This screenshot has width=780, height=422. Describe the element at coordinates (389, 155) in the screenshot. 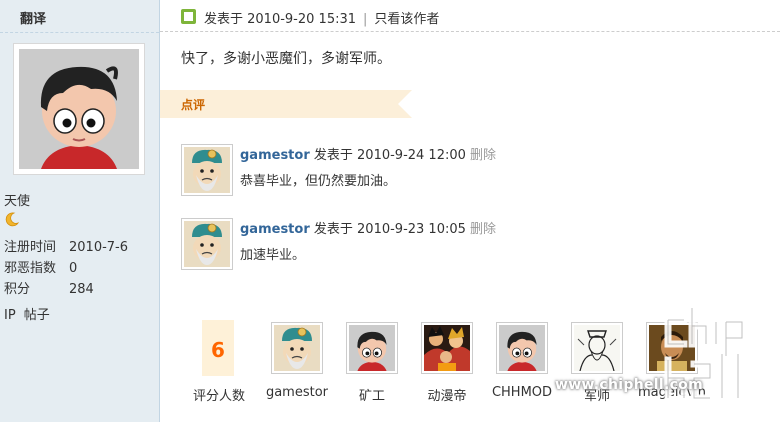

I see `comment-time: 发表于 2010-9-24 12:00` at that location.